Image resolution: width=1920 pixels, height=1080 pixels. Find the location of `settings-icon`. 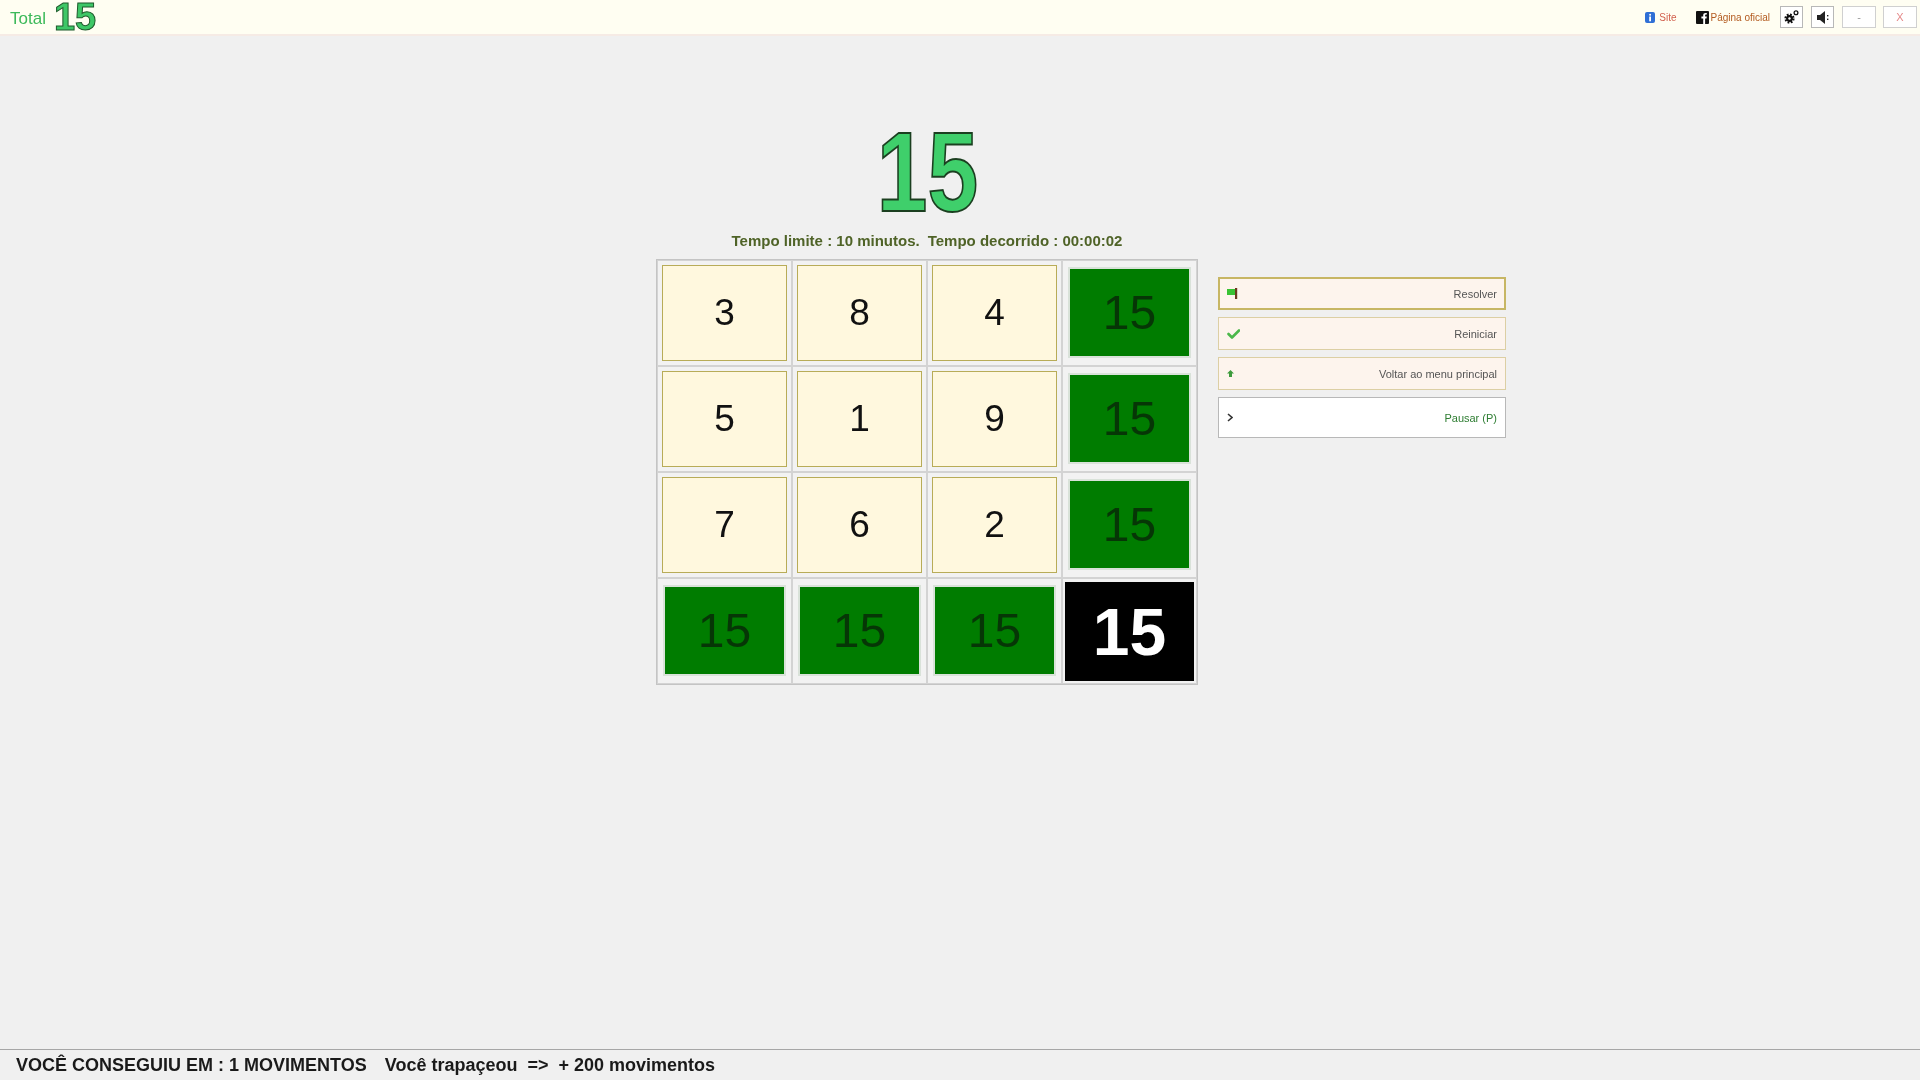

settings-icon is located at coordinates (1791, 17).